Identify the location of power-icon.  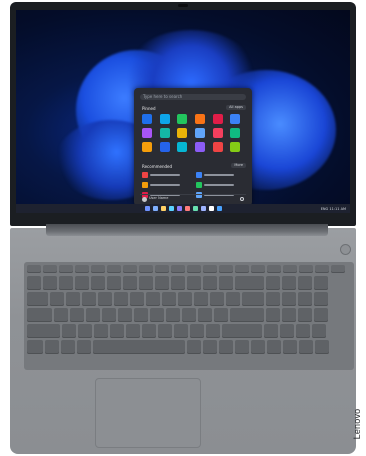
(242, 199).